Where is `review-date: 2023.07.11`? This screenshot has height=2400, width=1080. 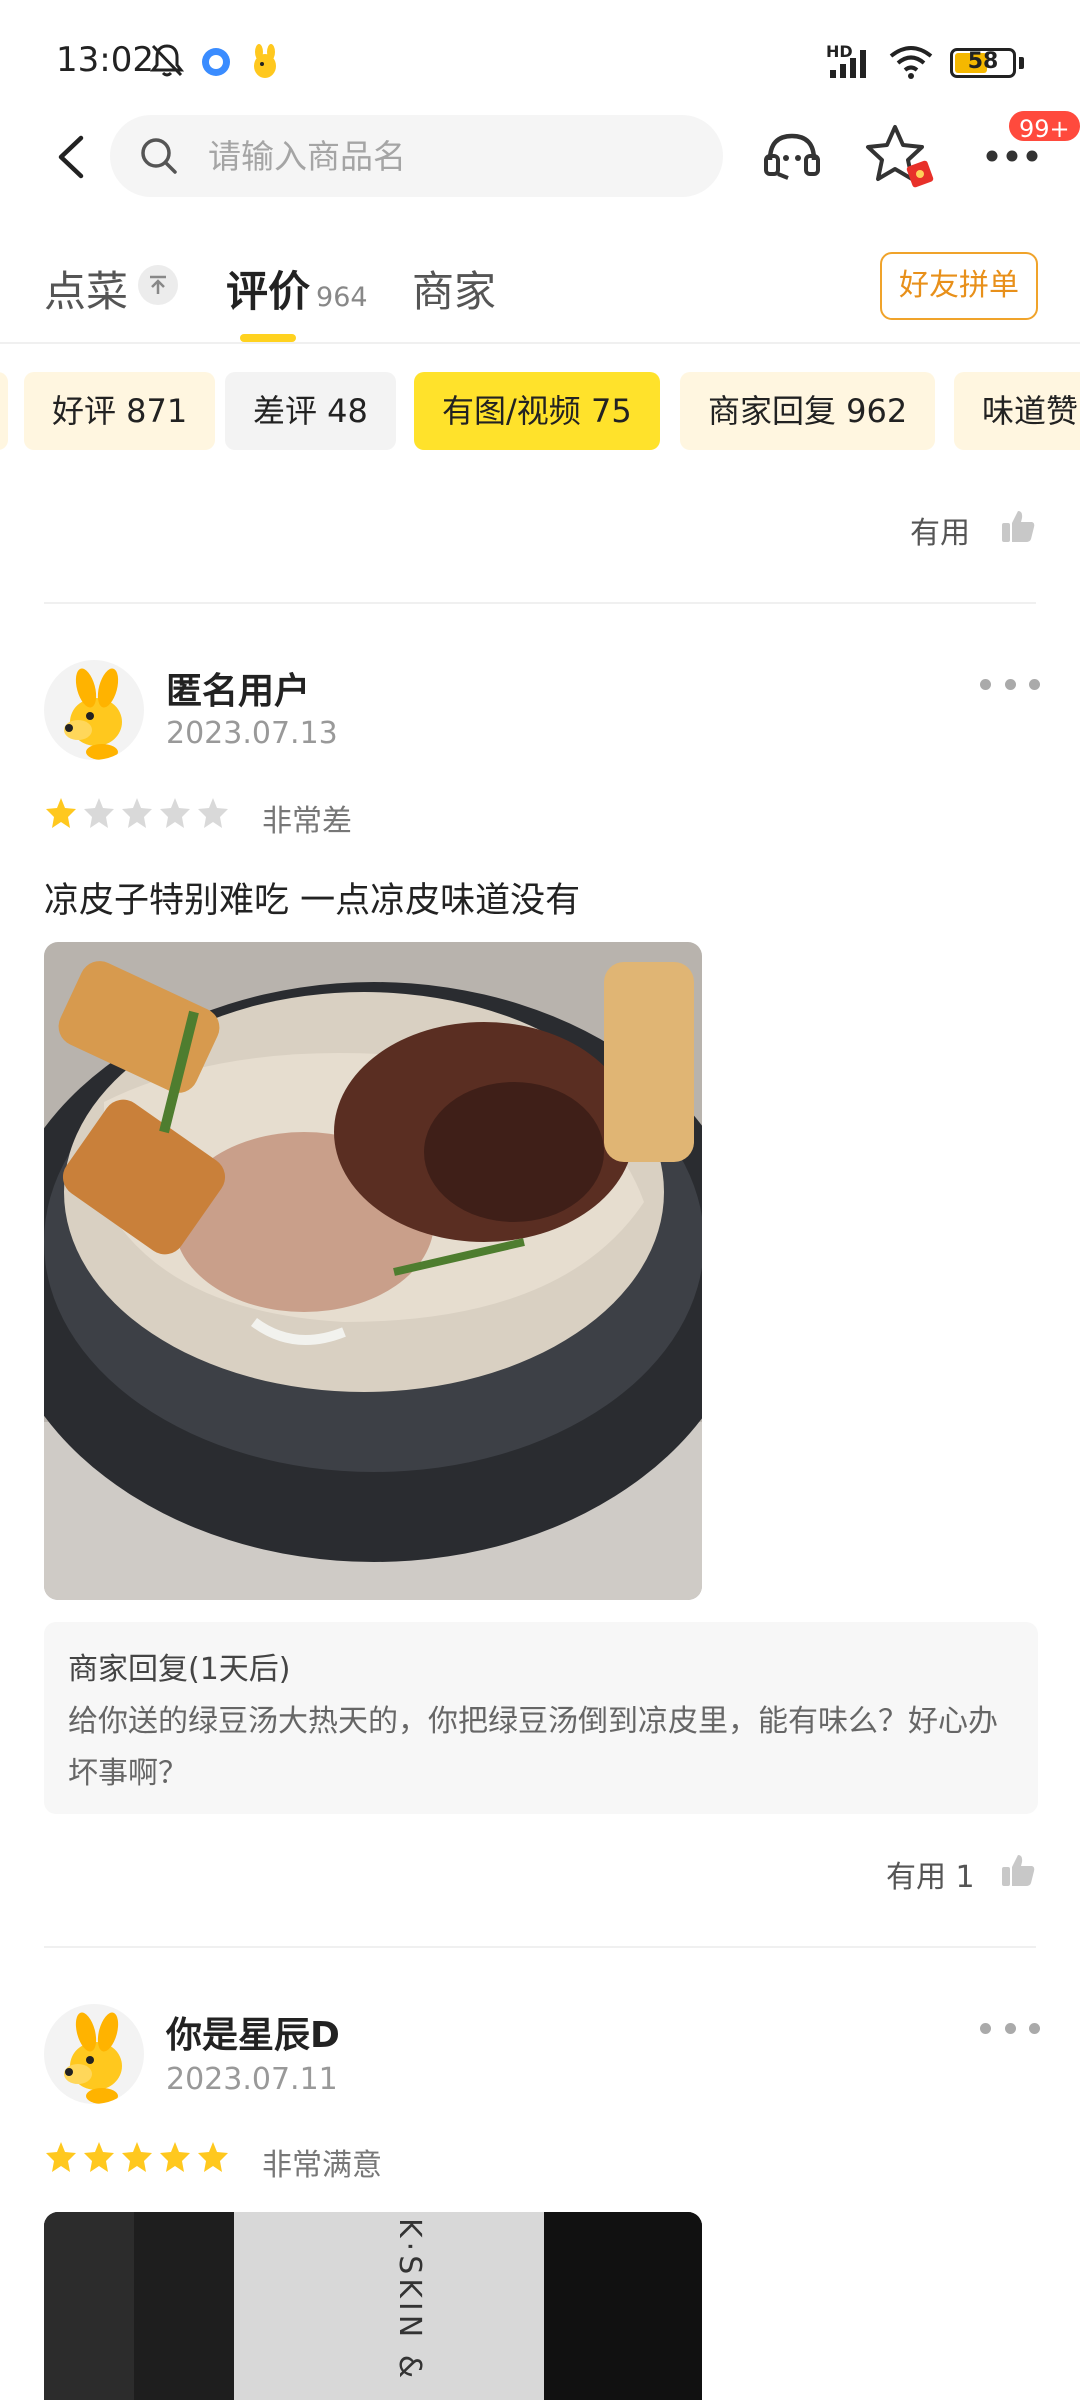
review-date: 2023.07.11 is located at coordinates (252, 2079).